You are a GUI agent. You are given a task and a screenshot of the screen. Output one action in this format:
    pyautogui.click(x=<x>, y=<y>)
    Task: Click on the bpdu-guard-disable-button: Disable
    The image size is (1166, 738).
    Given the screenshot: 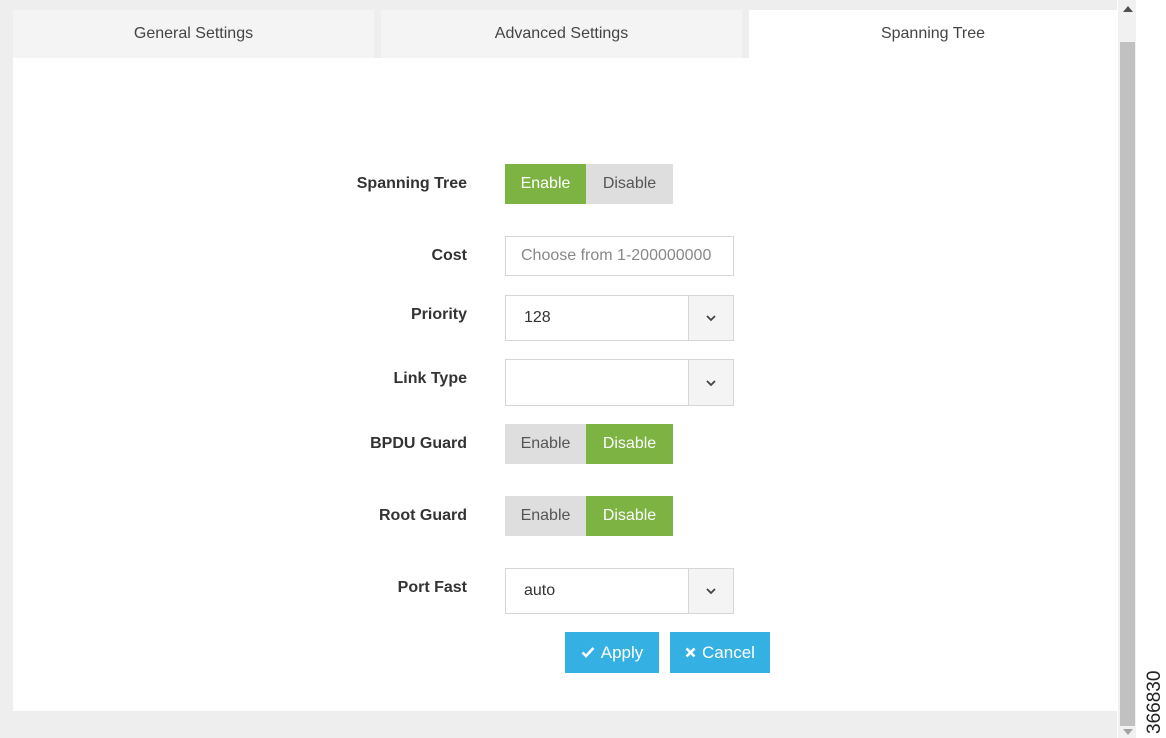 What is the action you would take?
    pyautogui.click(x=629, y=444)
    